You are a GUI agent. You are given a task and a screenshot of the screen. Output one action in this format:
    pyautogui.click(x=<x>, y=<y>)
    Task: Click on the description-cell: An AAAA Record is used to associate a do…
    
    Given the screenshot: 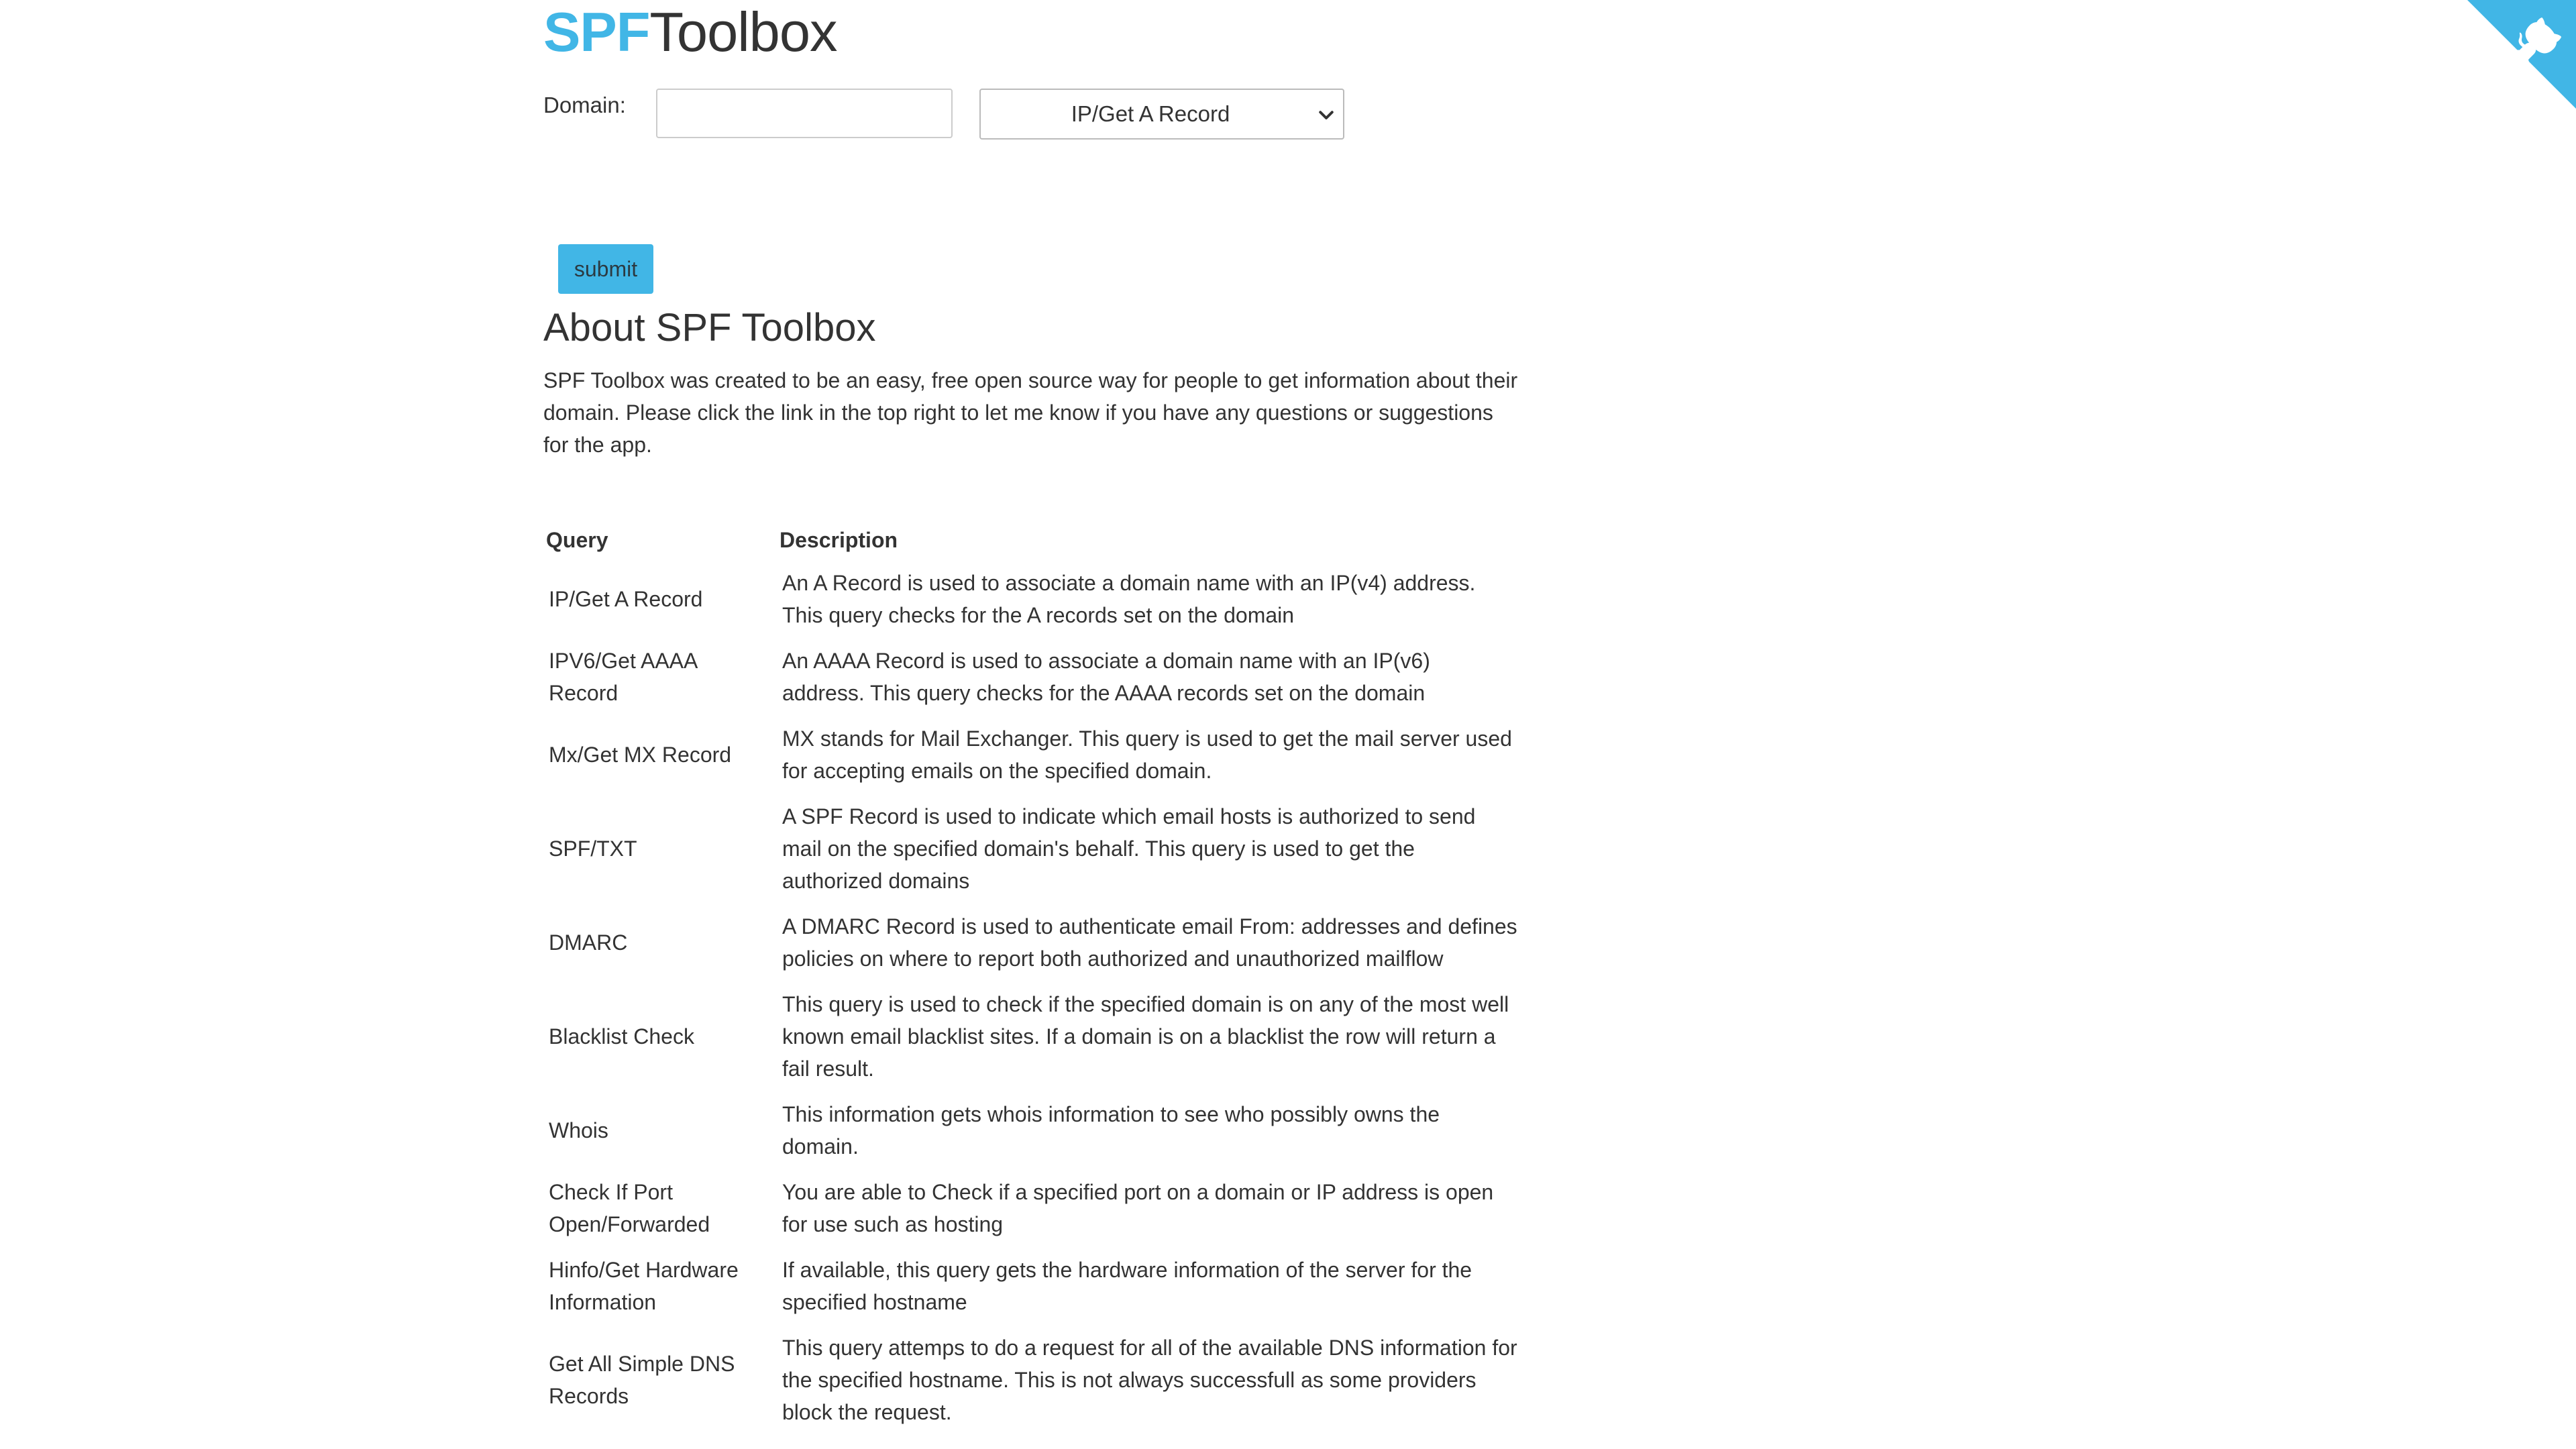 What is the action you would take?
    pyautogui.click(x=1106, y=677)
    